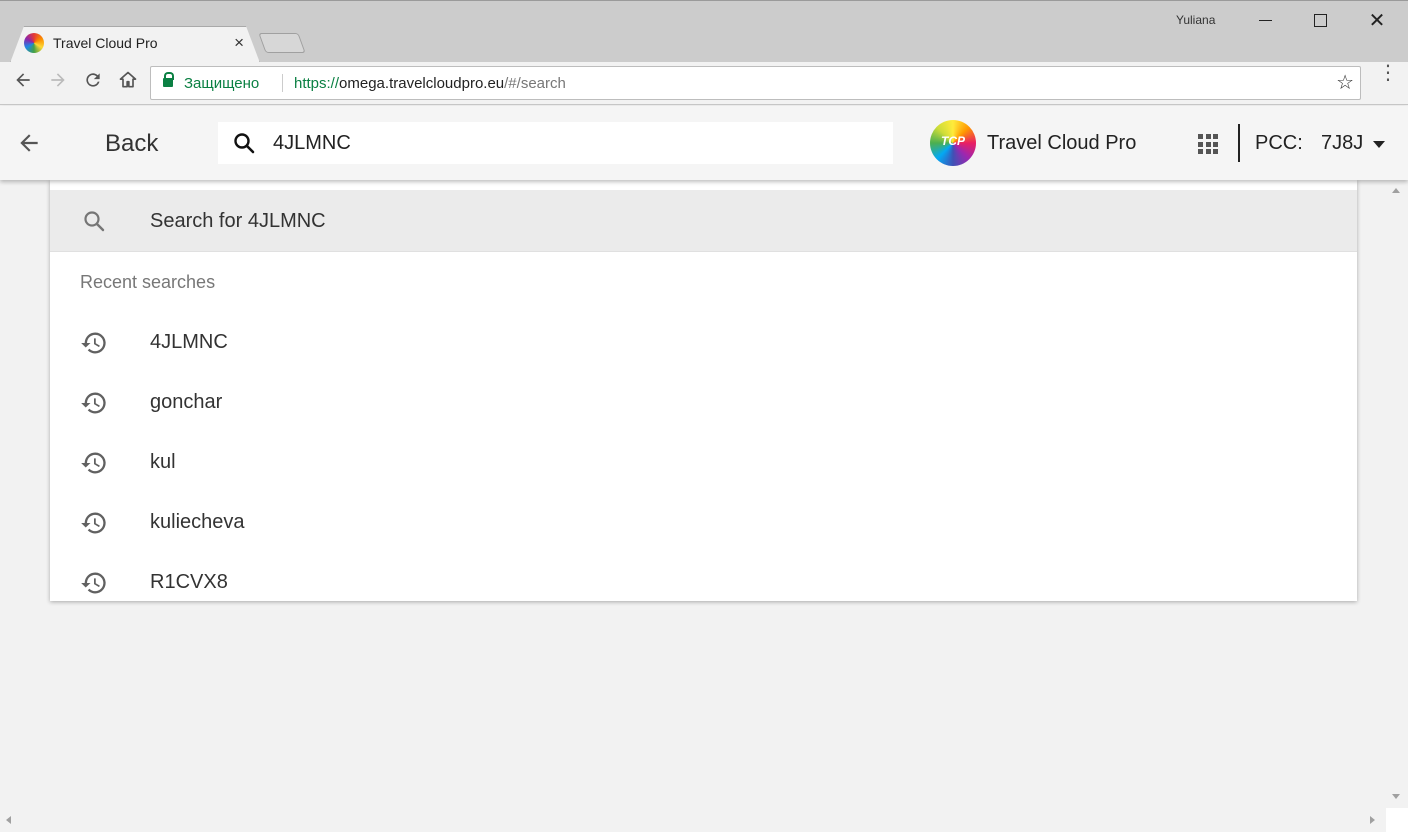  I want to click on forward-arrow-icon, so click(58, 83).